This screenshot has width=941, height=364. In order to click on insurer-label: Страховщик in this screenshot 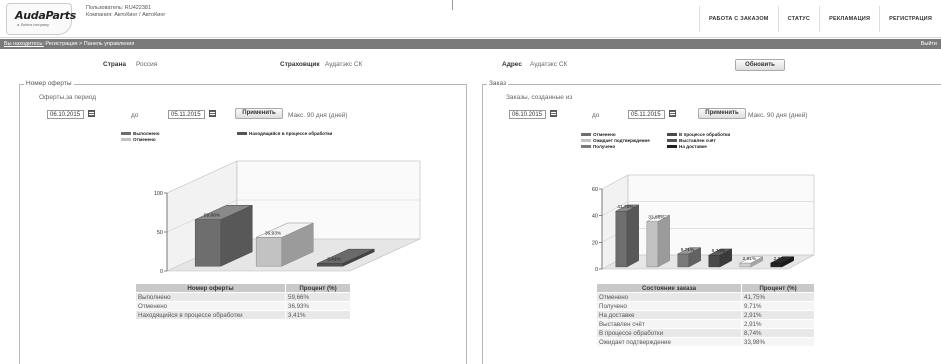, I will do `click(300, 64)`.